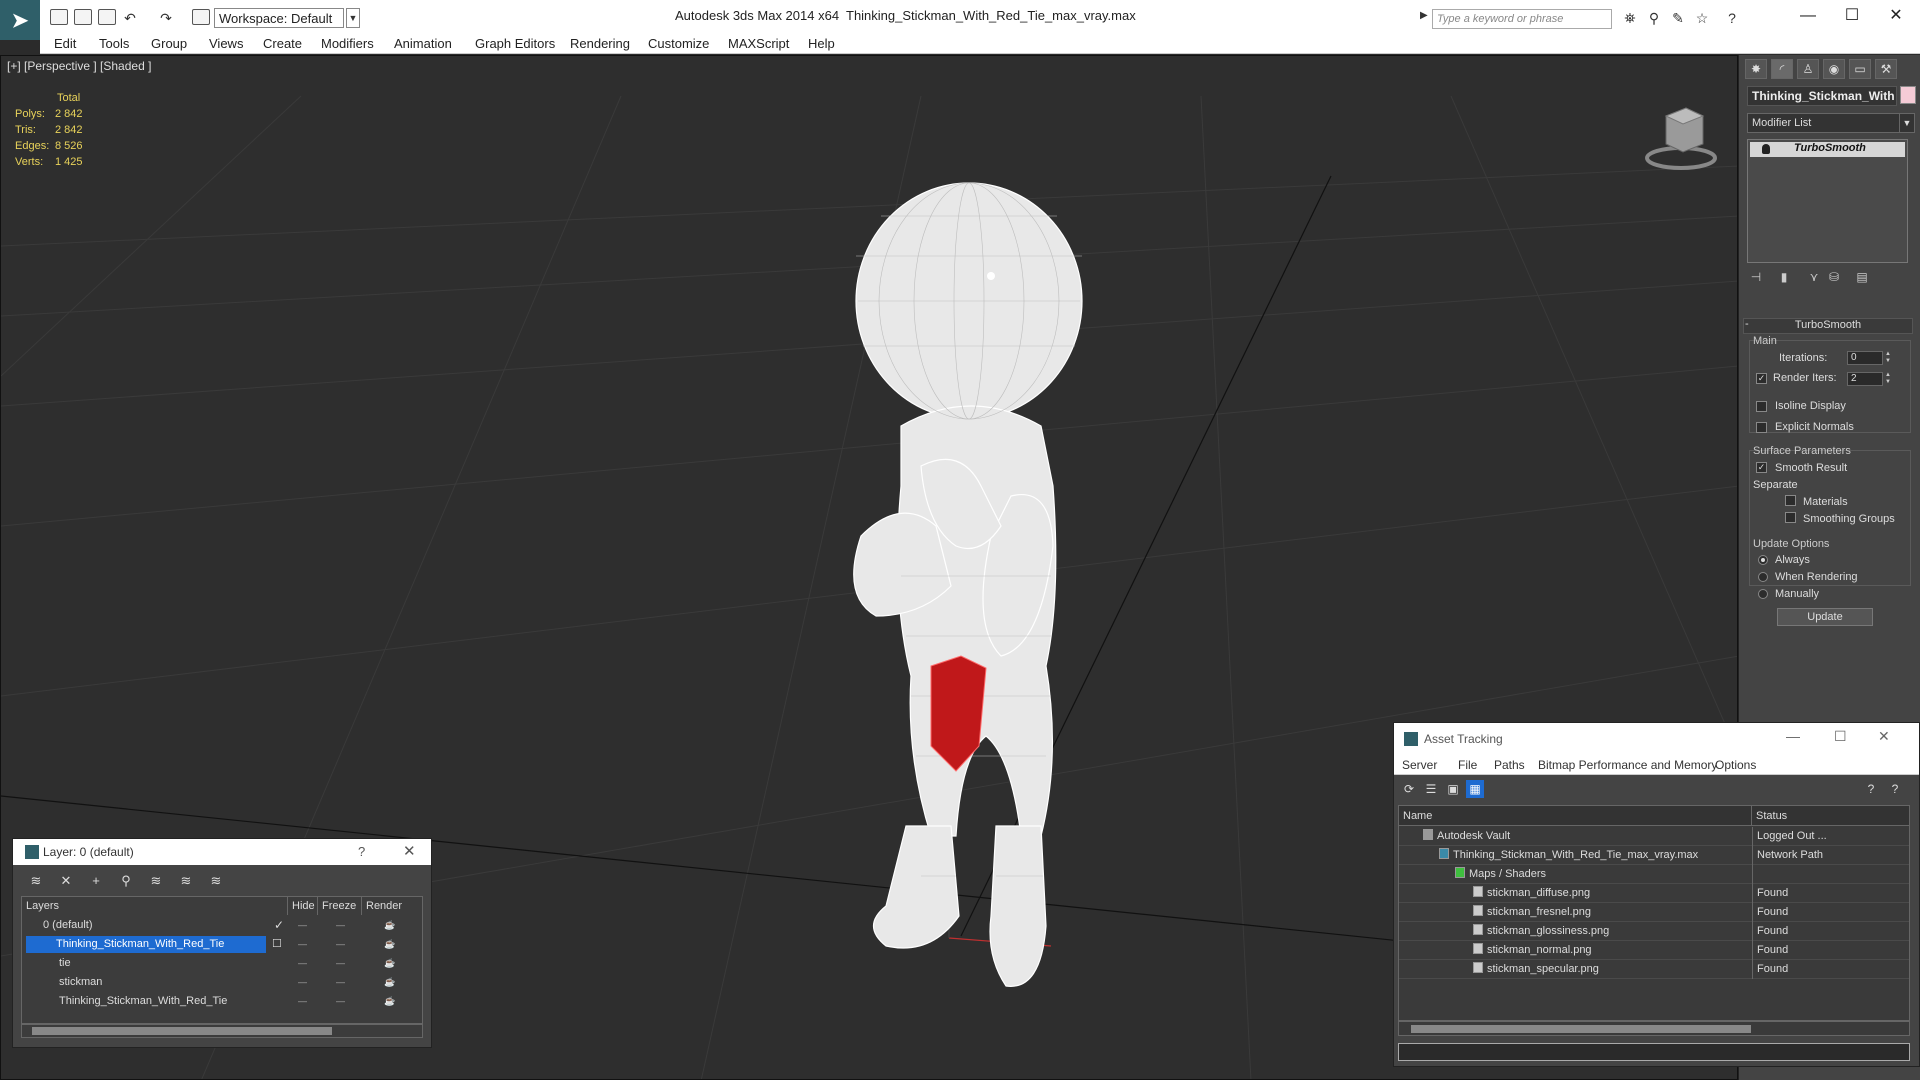 This screenshot has width=1920, height=1080. I want to click on column-header-layers: Layers, so click(155, 906).